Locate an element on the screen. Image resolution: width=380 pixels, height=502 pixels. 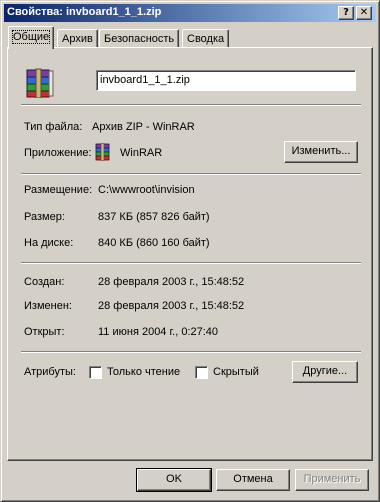
file-type-value: Архив ZIP - WinRAR is located at coordinates (143, 127).